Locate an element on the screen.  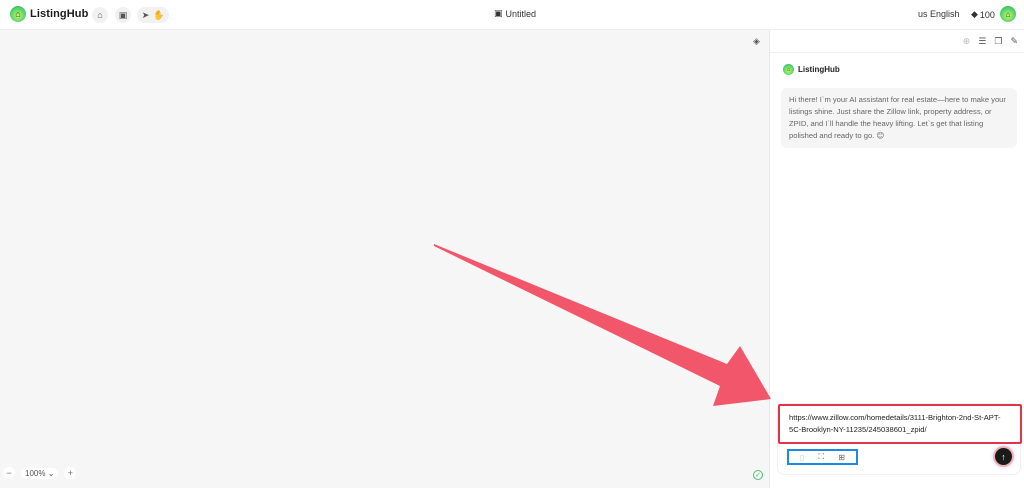
credits-count: 100 is located at coordinates (987, 14).